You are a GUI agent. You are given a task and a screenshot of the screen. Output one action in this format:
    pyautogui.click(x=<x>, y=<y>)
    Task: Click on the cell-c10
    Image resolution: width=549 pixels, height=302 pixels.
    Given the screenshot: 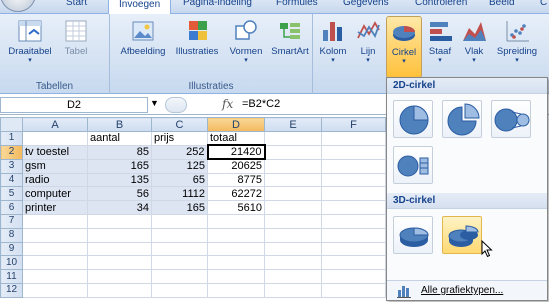 What is the action you would take?
    pyautogui.click(x=179, y=263)
    